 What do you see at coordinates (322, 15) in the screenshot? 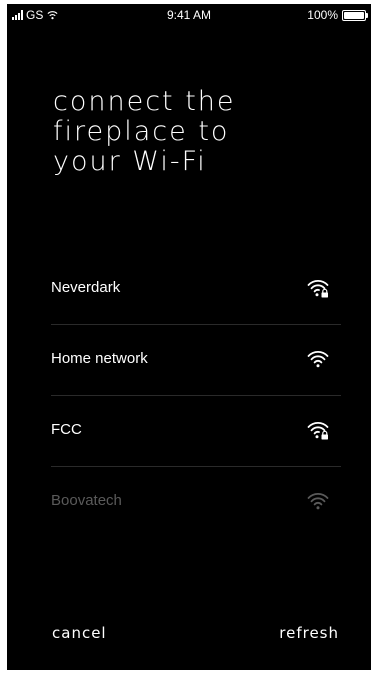
I see `battery-percent: 100%` at bounding box center [322, 15].